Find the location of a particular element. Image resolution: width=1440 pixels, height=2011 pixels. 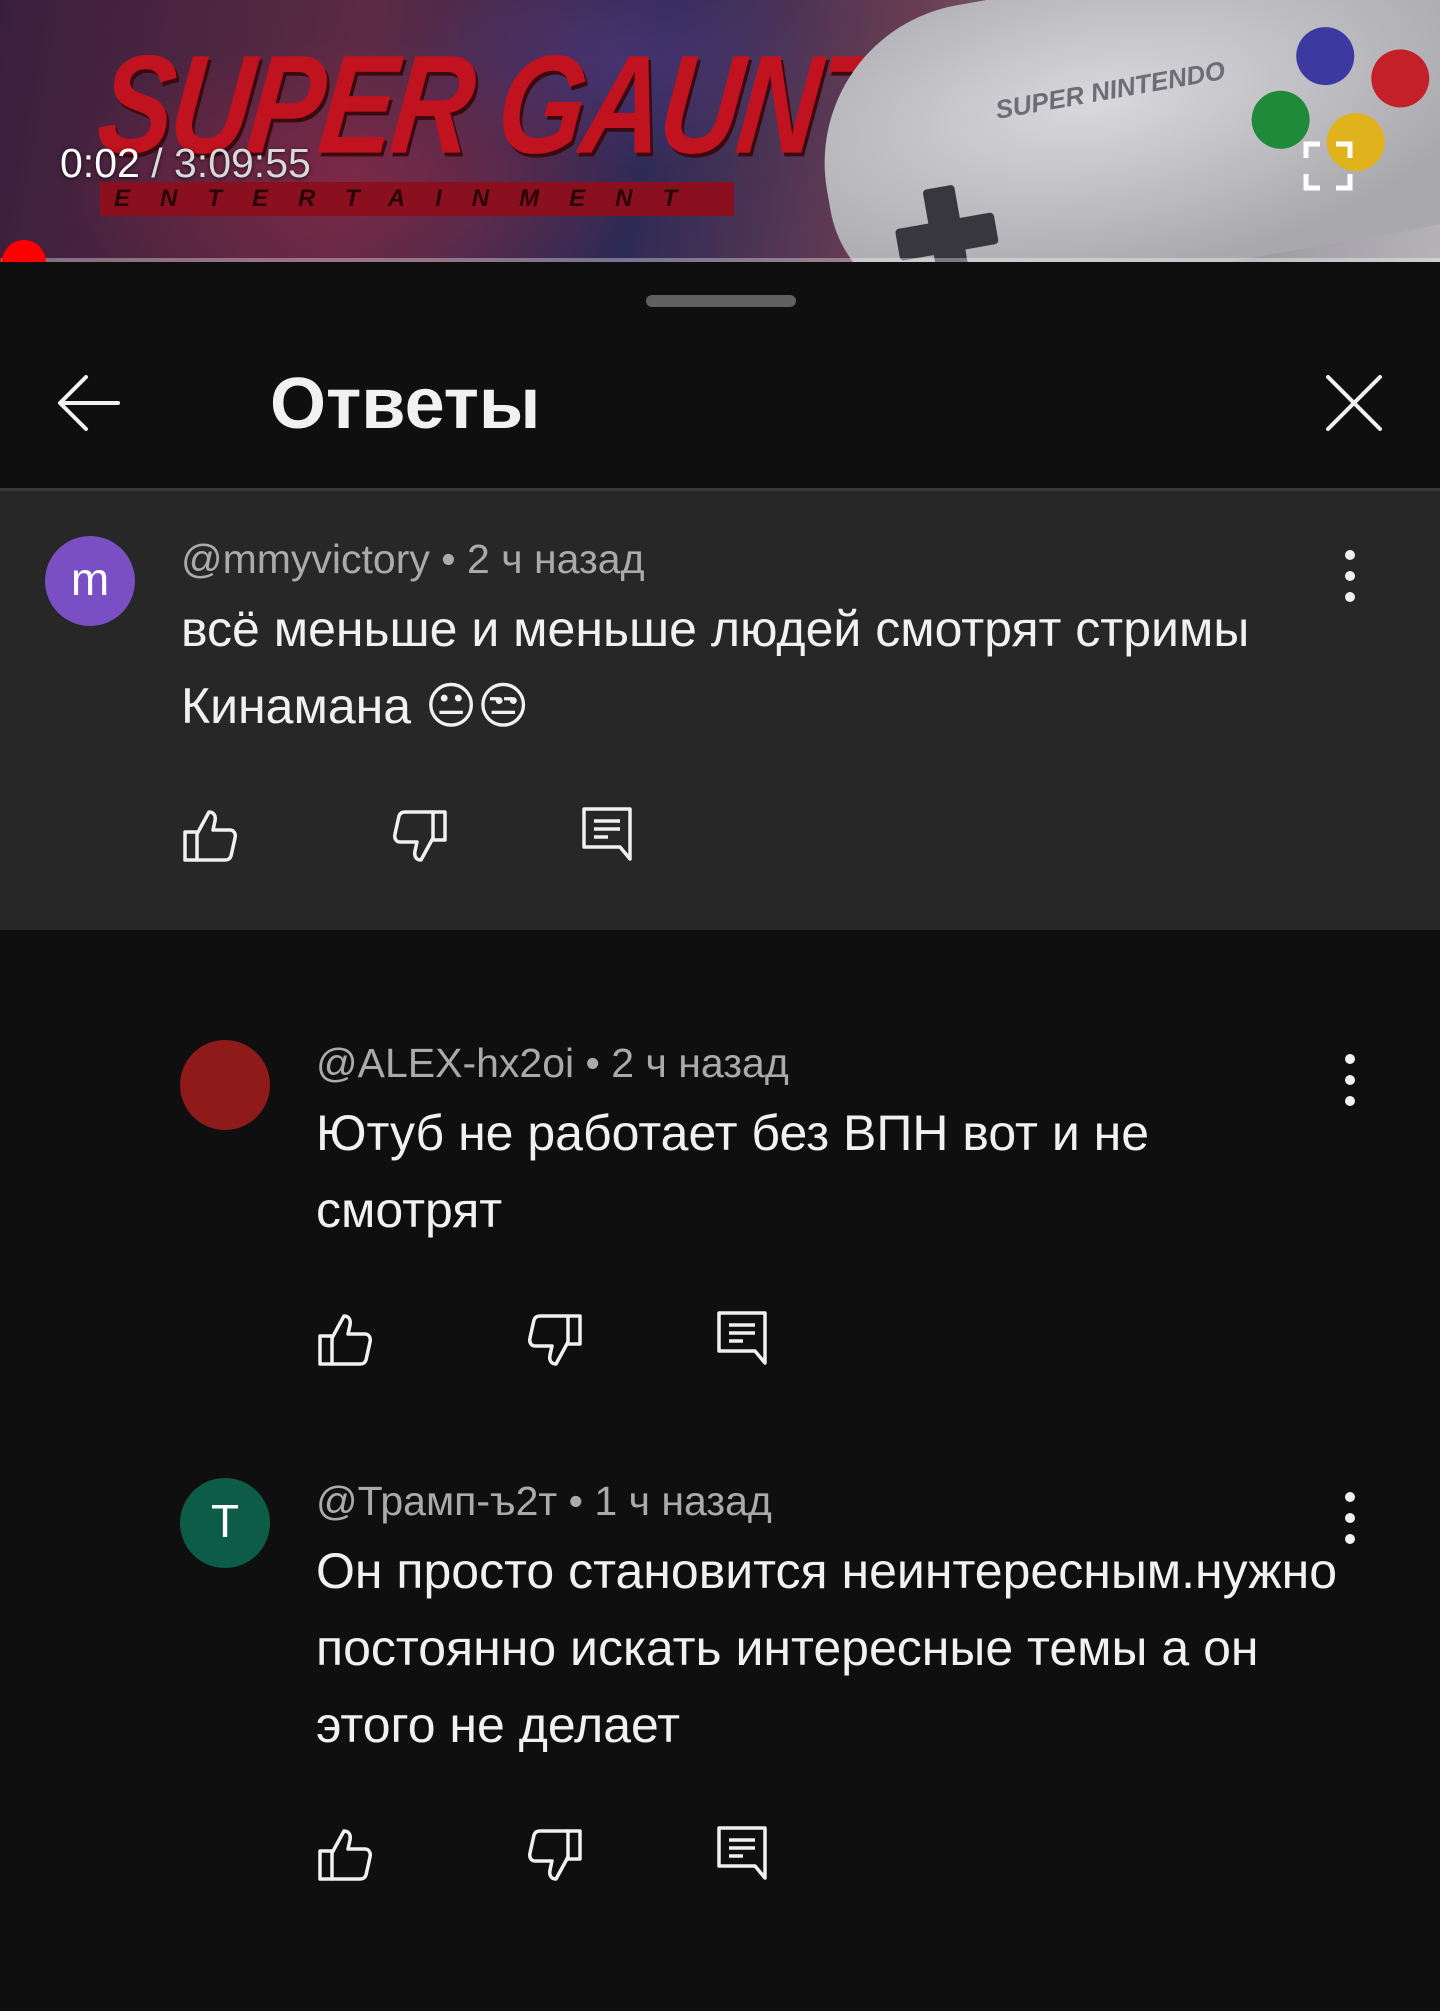

comment-more-button is located at coordinates (1350, 1080).